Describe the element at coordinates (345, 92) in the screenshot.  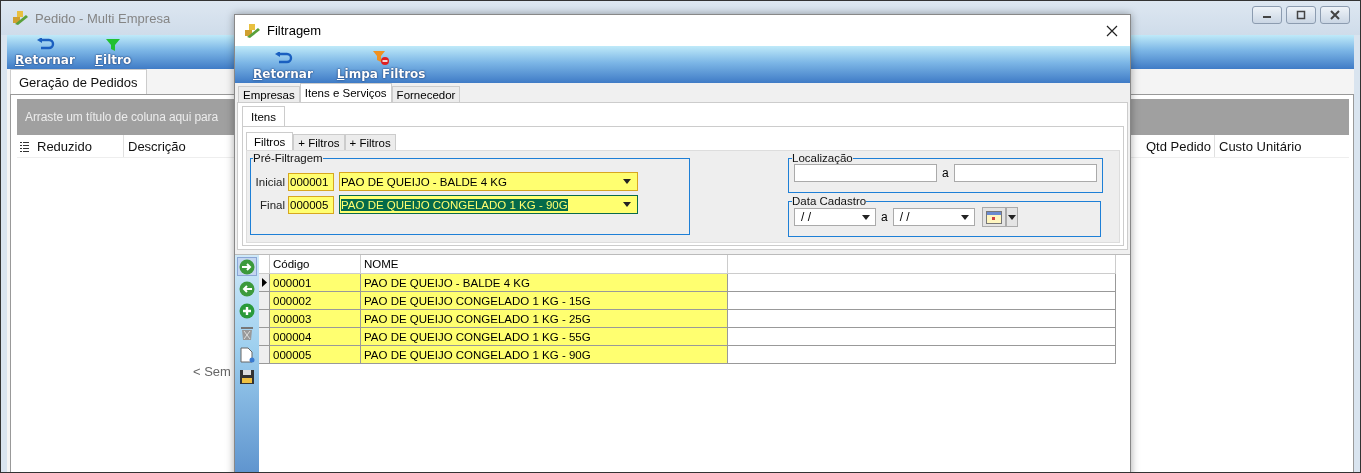
I see `tab: Itens e Serviços` at that location.